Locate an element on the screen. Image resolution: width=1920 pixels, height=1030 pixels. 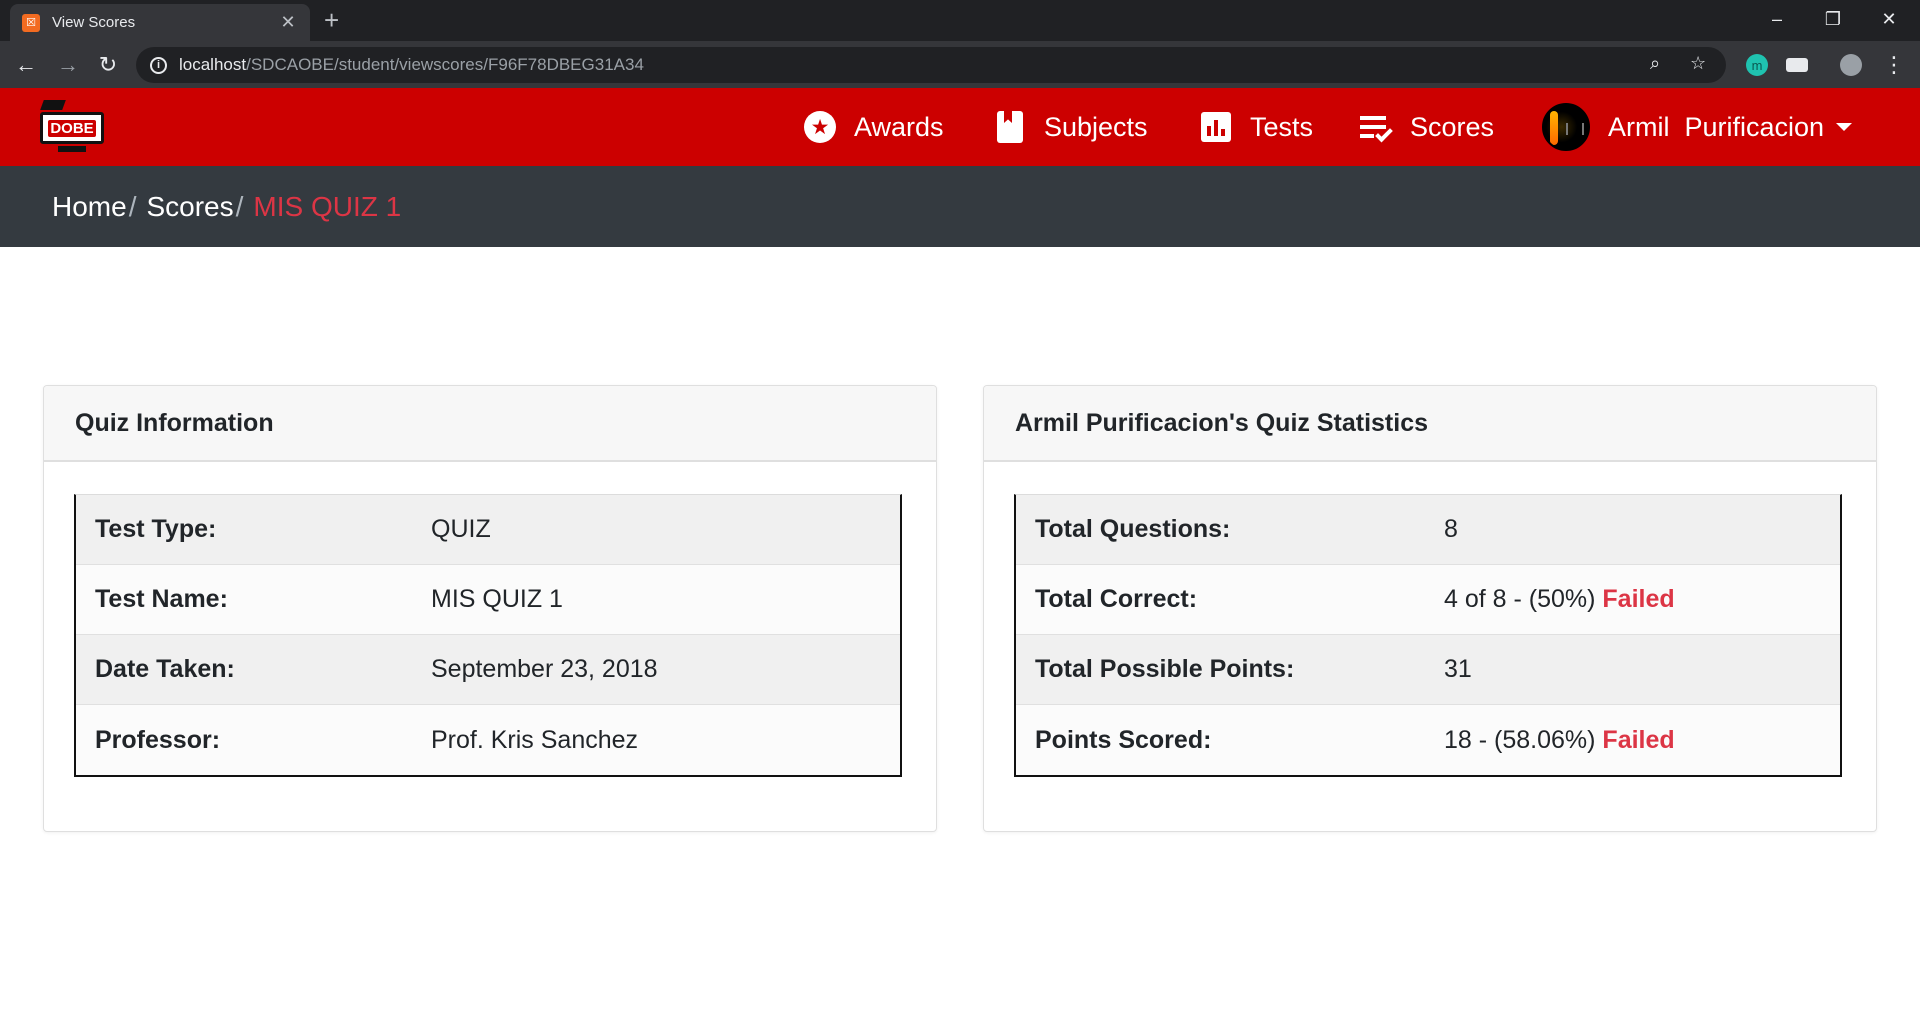
nav-awards: ★ Awards is located at coordinates (874, 127).